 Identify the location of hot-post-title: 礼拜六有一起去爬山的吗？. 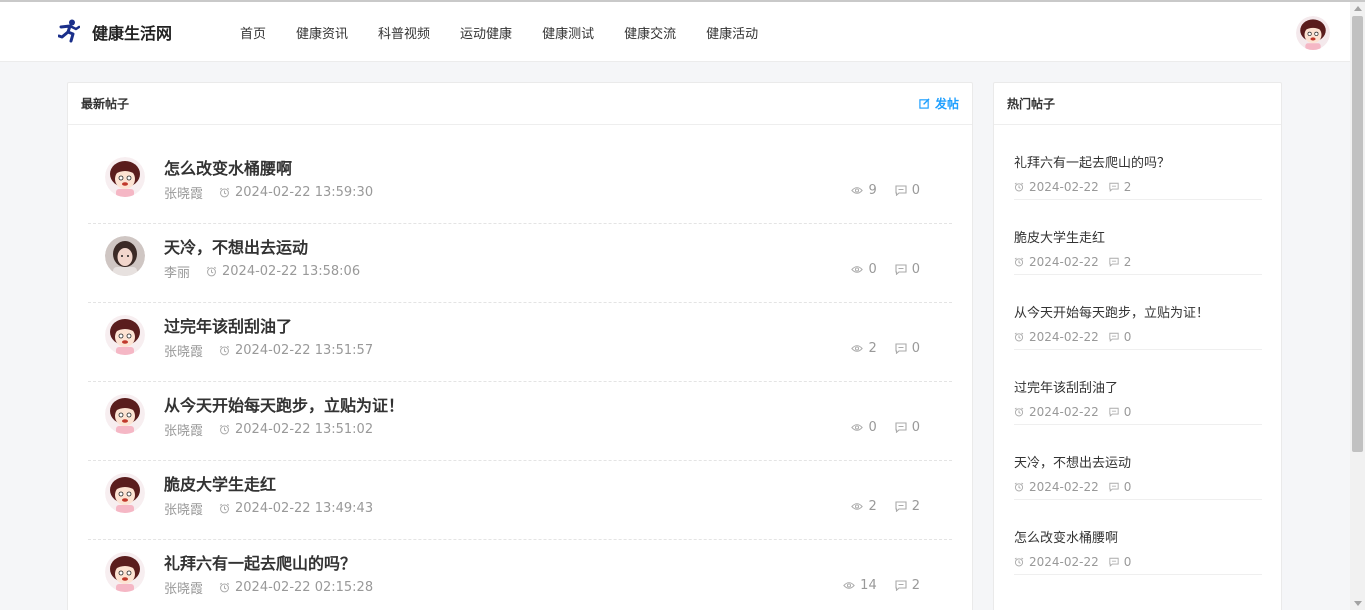
(1138, 163).